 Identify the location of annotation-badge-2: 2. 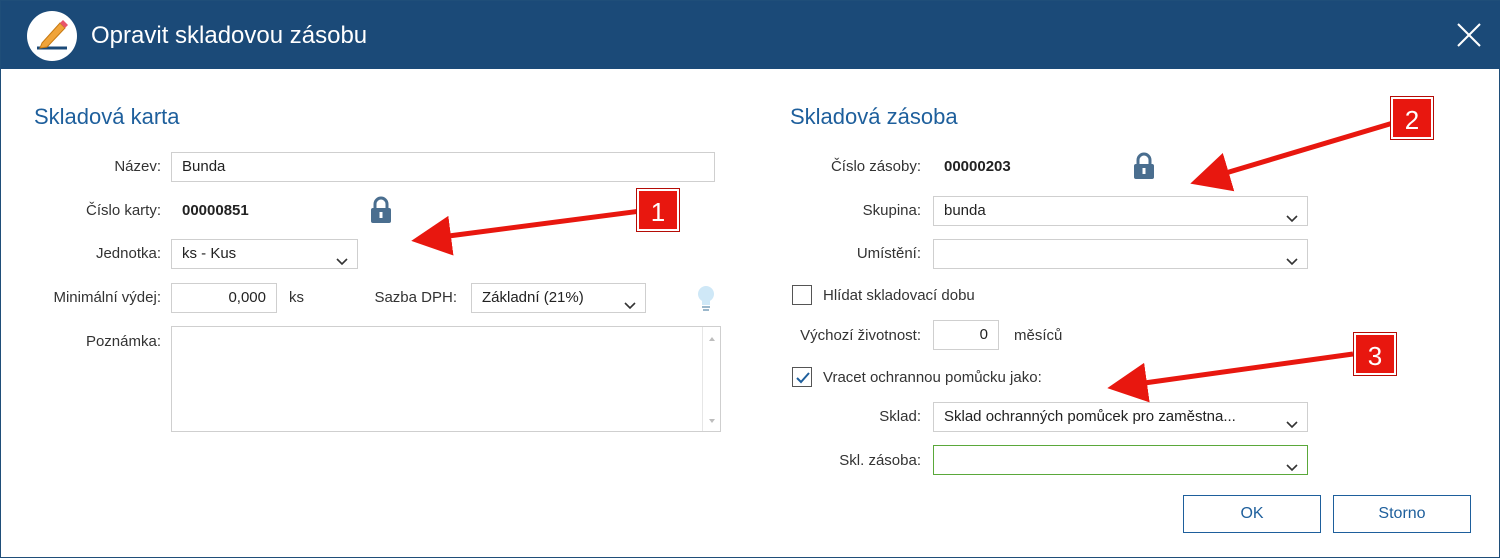
(1412, 118).